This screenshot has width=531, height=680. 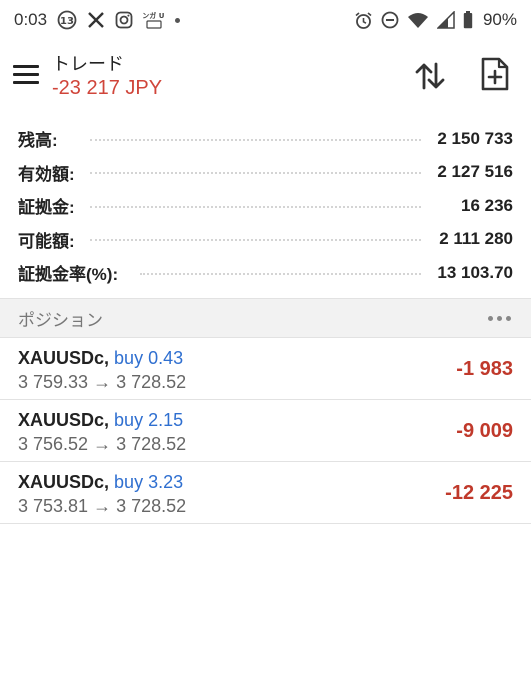 I want to click on battery-percent: 90%, so click(x=499, y=19).